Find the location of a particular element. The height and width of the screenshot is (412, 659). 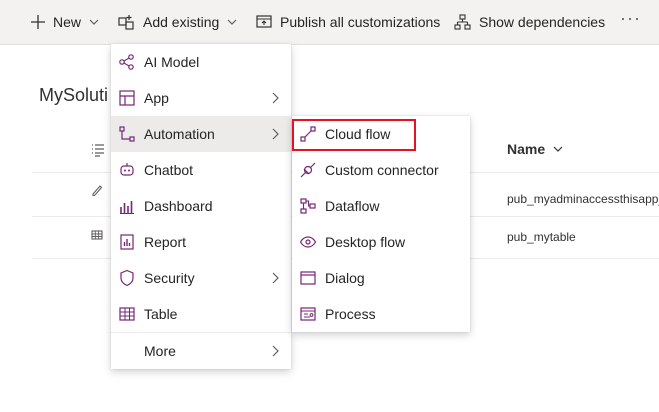

menu-item-label: Process is located at coordinates (350, 314).